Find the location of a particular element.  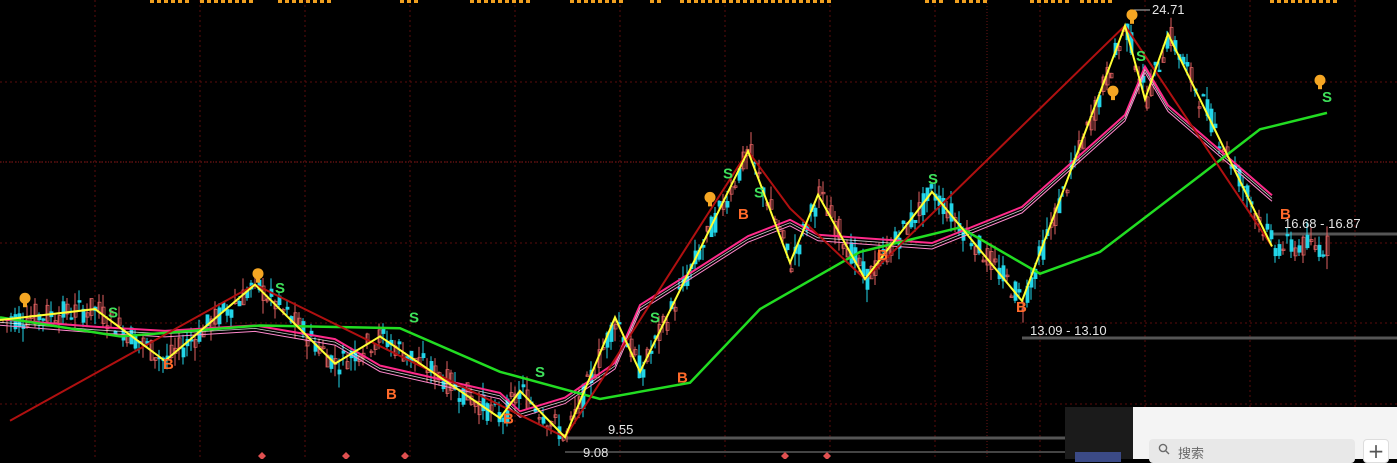

add-button: + is located at coordinates (1376, 451).